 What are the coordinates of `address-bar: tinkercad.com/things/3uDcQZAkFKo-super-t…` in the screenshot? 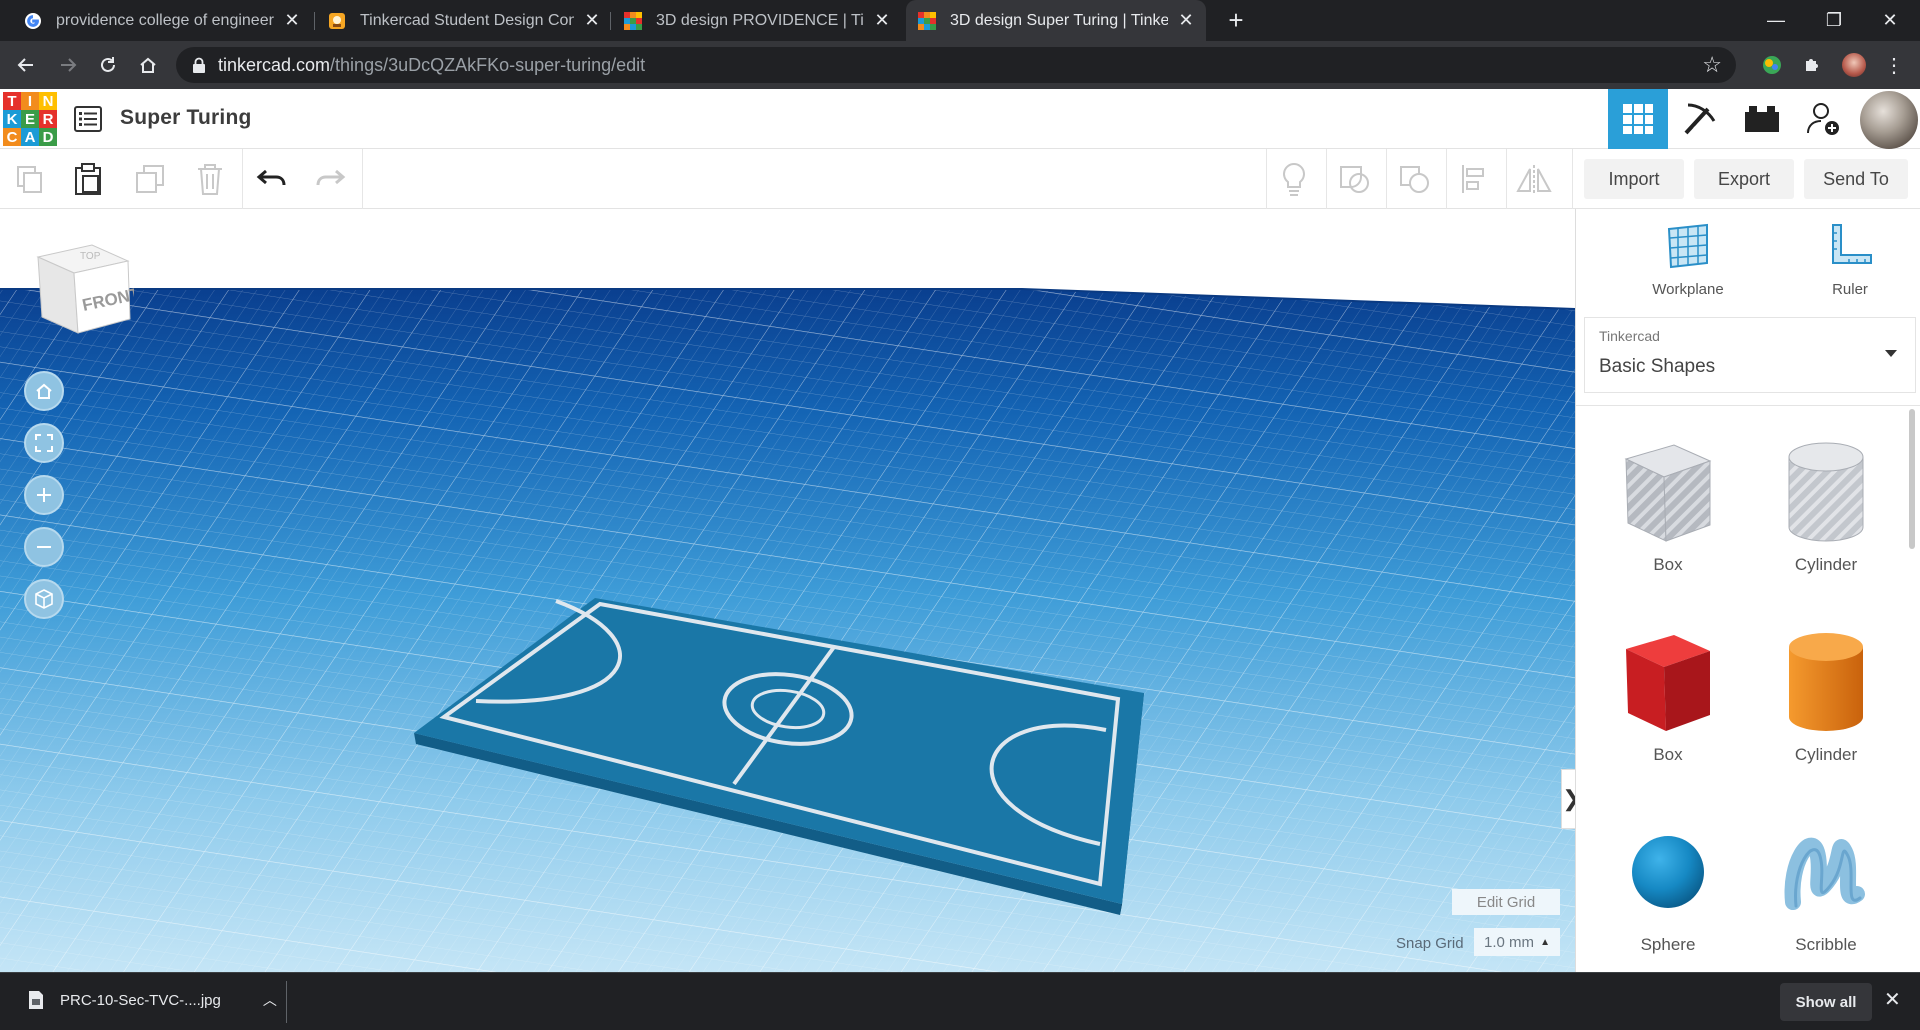 It's located at (956, 65).